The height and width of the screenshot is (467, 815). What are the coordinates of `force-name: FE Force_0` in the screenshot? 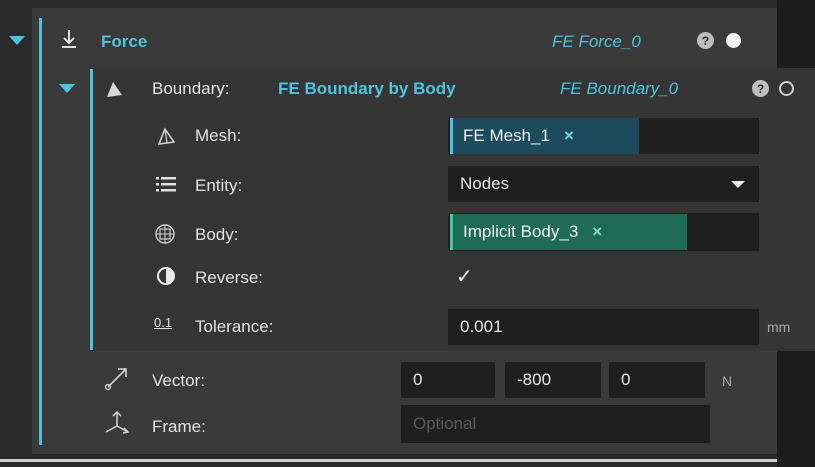 It's located at (596, 41).